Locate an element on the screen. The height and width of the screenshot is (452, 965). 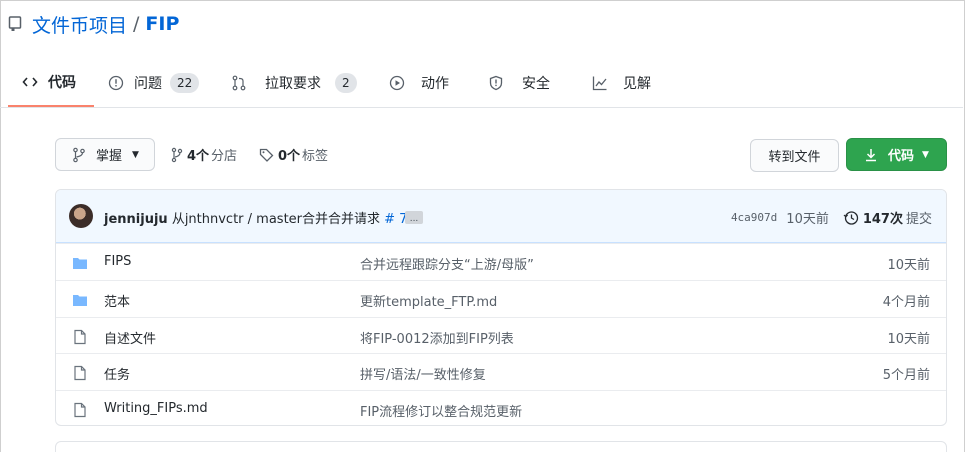
file-name-link: 自述文件 is located at coordinates (130, 337).